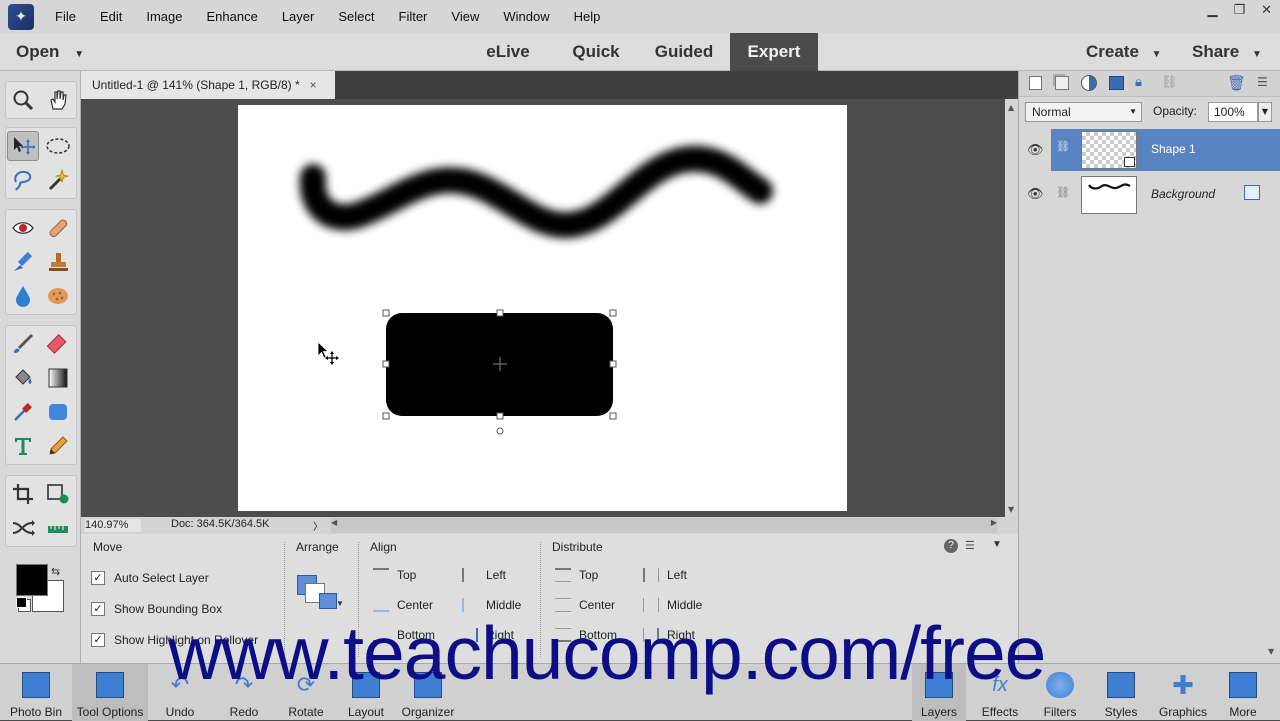  What do you see at coordinates (664, 525) in the screenshot?
I see `horizontal-scrollbar: ◀ ▶` at bounding box center [664, 525].